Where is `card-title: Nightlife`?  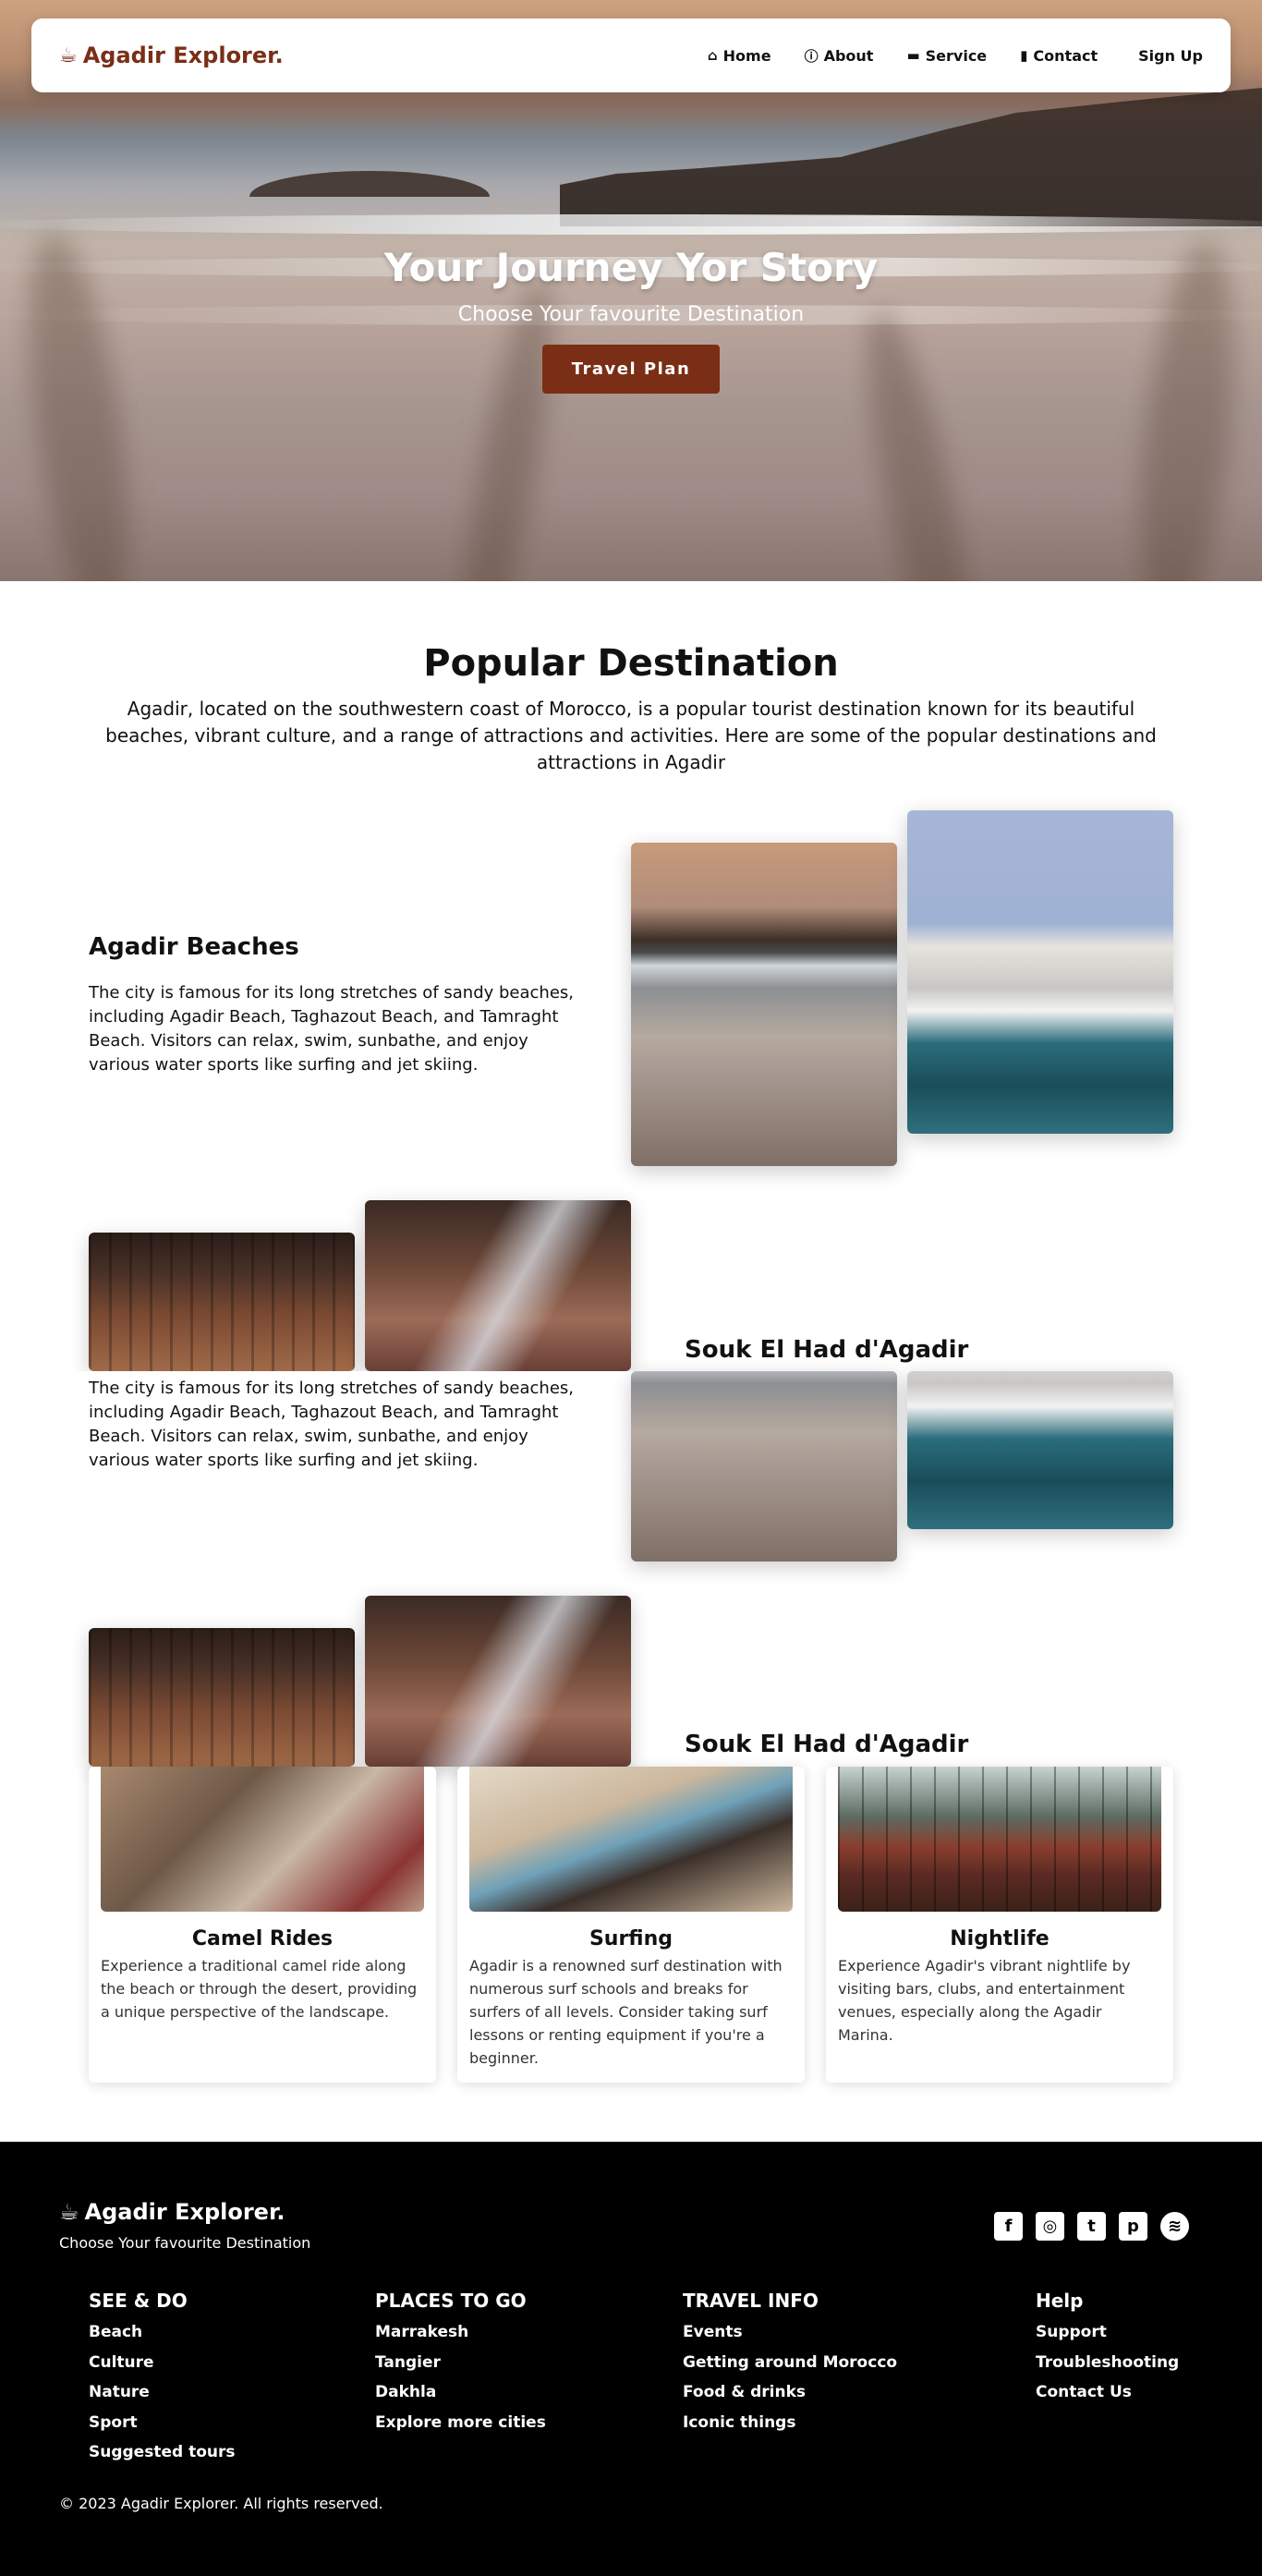 card-title: Nightlife is located at coordinates (1000, 1938).